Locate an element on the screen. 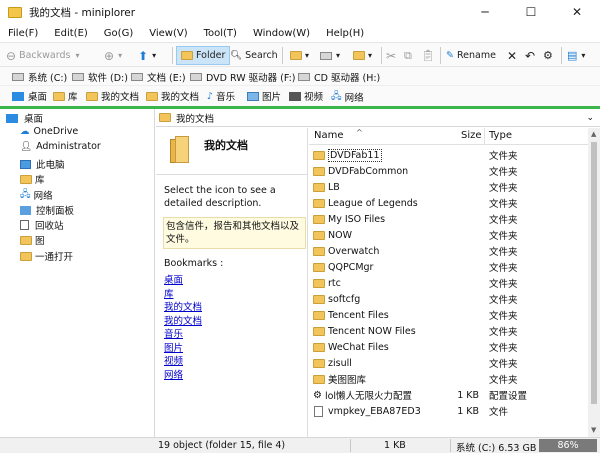  network-icon: 🖧︎ is located at coordinates (25, 194).